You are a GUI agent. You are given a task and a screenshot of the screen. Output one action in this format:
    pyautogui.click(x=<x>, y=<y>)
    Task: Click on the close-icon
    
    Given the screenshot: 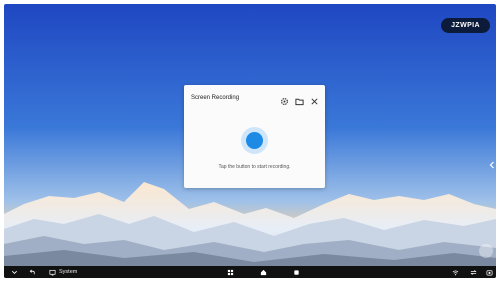 What is the action you would take?
    pyautogui.click(x=314, y=99)
    